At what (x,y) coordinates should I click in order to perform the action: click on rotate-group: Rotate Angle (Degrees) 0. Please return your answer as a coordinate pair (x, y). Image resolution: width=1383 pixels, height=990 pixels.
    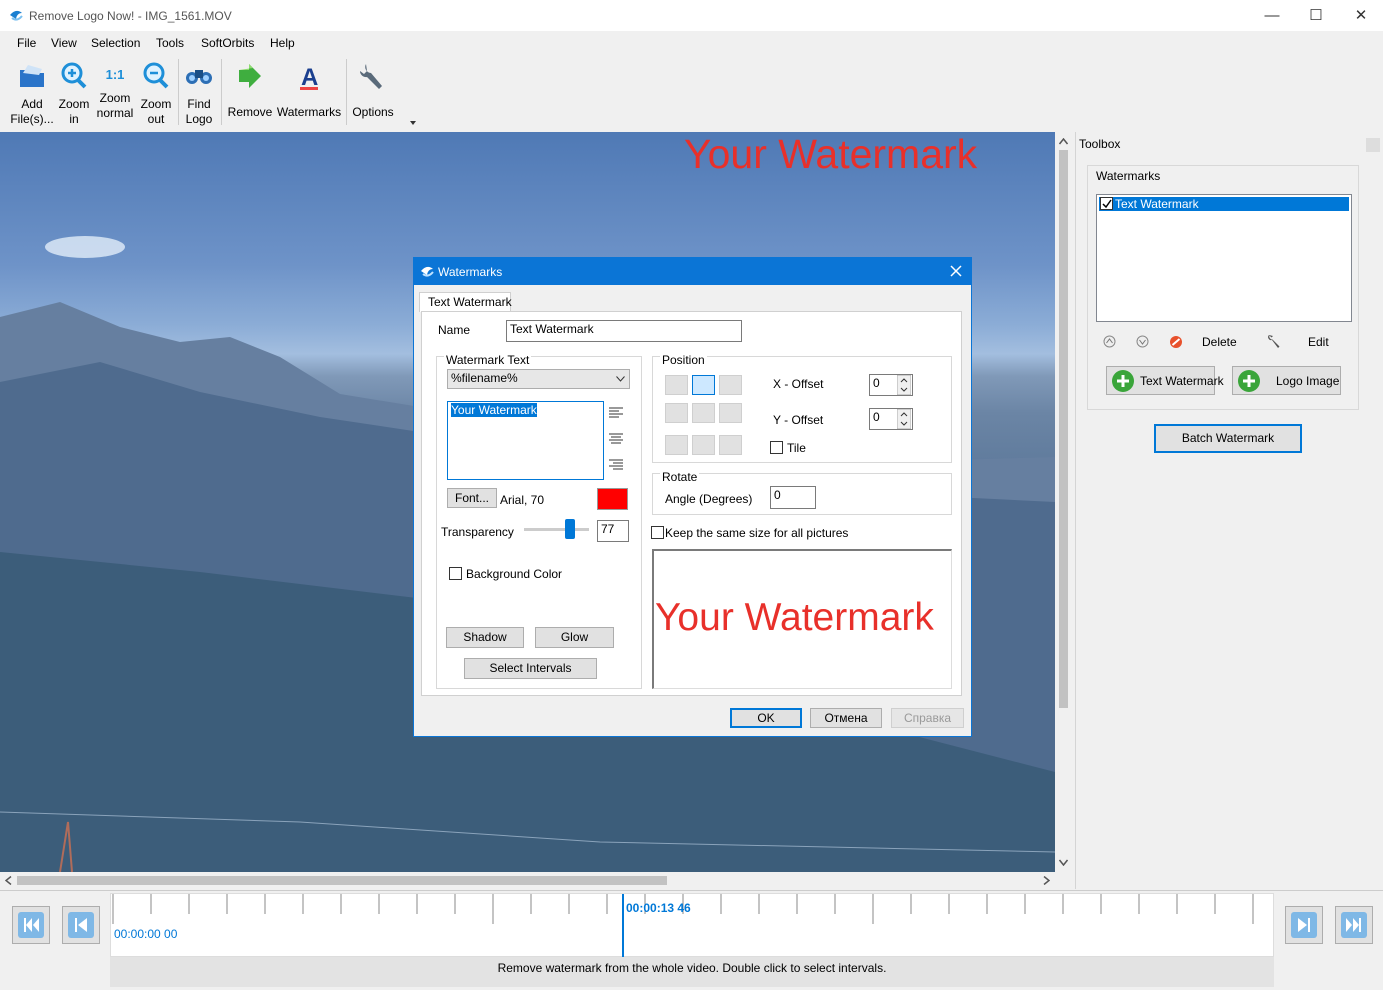
    Looking at the image, I should click on (802, 492).